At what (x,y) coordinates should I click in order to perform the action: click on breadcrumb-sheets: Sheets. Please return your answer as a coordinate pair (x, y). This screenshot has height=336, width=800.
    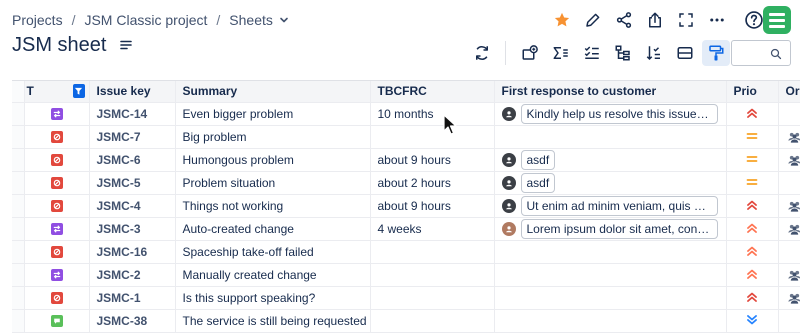
    Looking at the image, I should click on (251, 20).